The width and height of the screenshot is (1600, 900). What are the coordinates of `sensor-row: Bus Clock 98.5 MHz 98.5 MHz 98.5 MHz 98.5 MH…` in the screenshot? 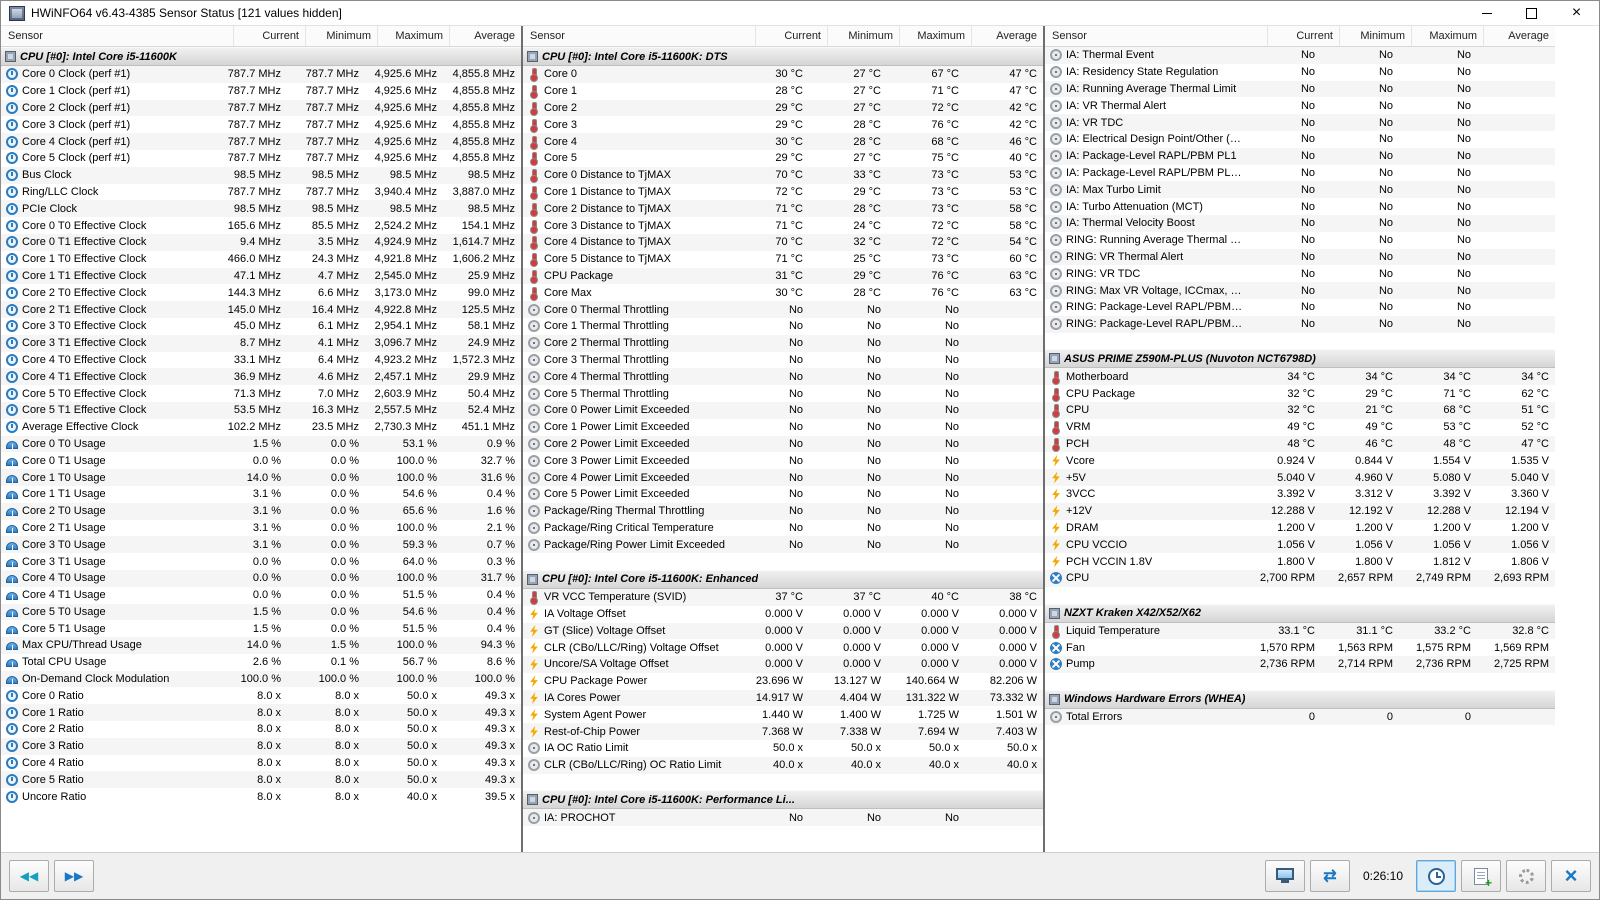 It's located at (261, 175).